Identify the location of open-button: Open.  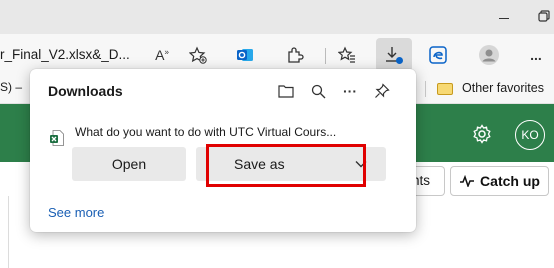
(129, 164).